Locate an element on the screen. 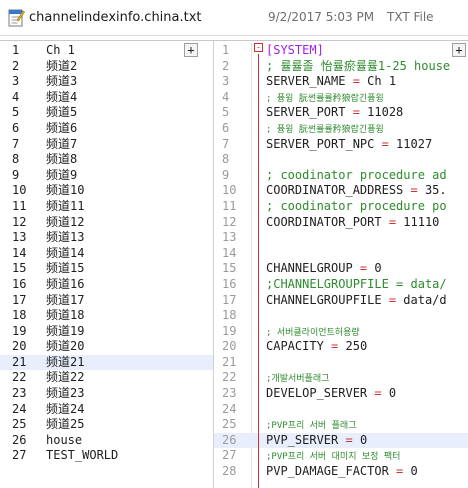 Image resolution: width=468 pixels, height=488 pixels. code-text: CHANNELGROUPFILE = data/d is located at coordinates (356, 301).